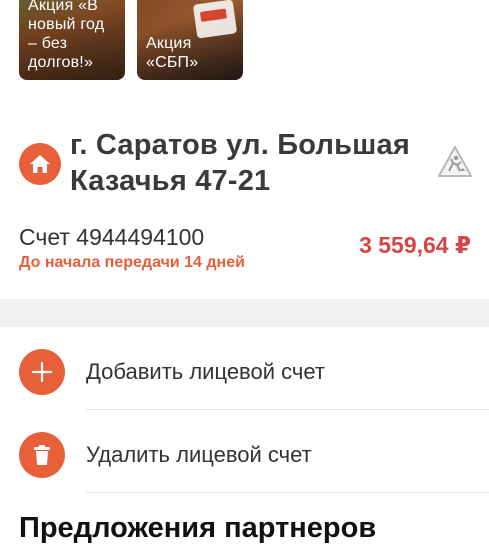  Describe the element at coordinates (415, 245) in the screenshot. I see `account-balance: 3 559,64 ₽` at that location.